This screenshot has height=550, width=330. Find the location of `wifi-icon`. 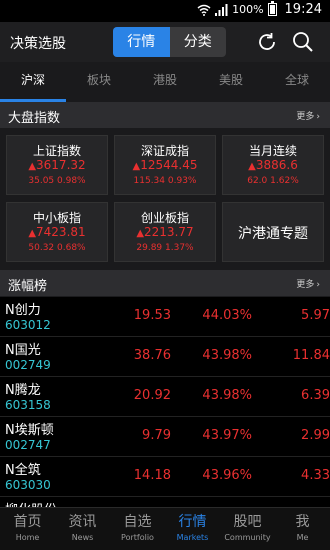

wifi-icon is located at coordinates (204, 10).